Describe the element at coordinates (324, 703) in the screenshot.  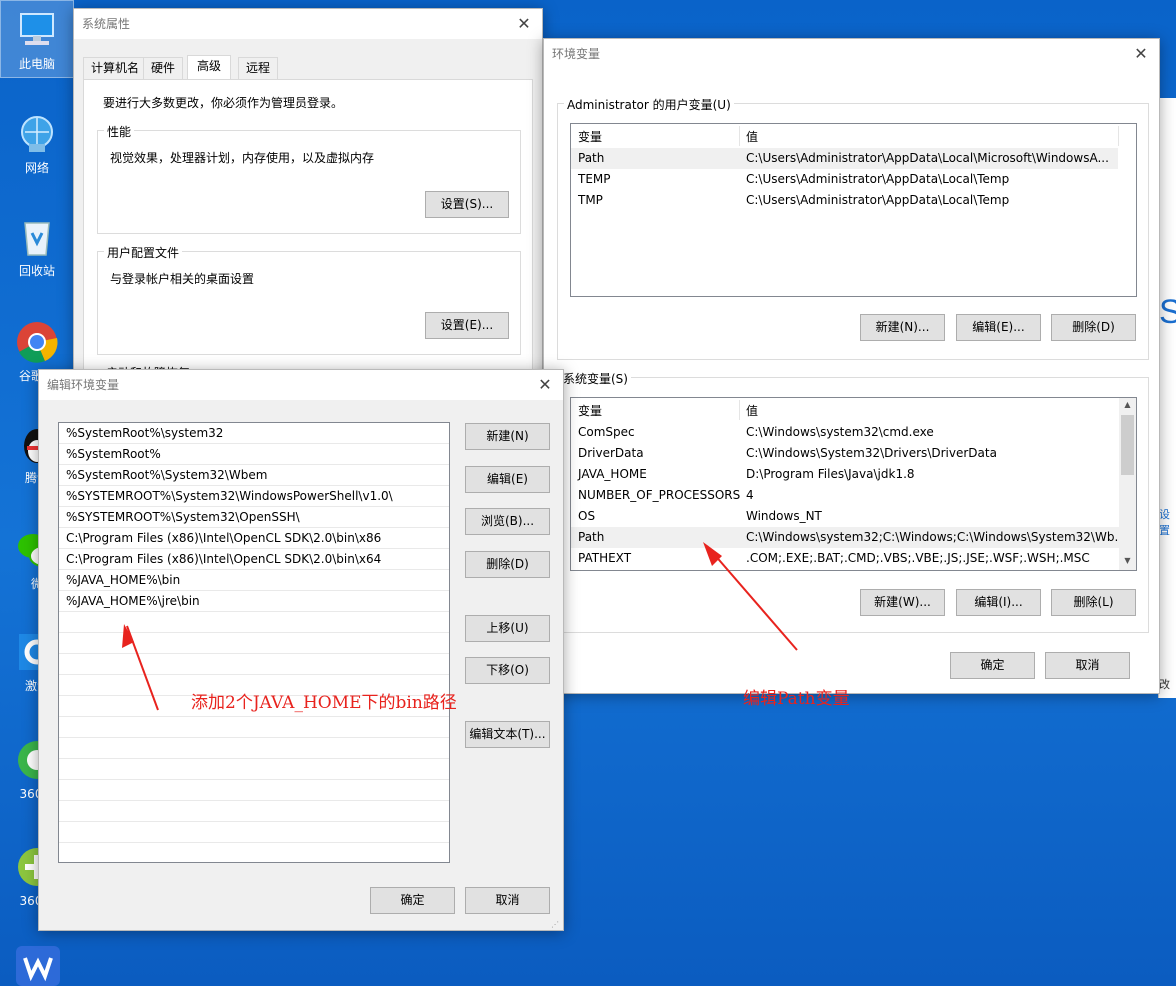
I see `annotation-text-add-bin-paths: 添加2个JAVA_HOME下的bin路径` at that location.